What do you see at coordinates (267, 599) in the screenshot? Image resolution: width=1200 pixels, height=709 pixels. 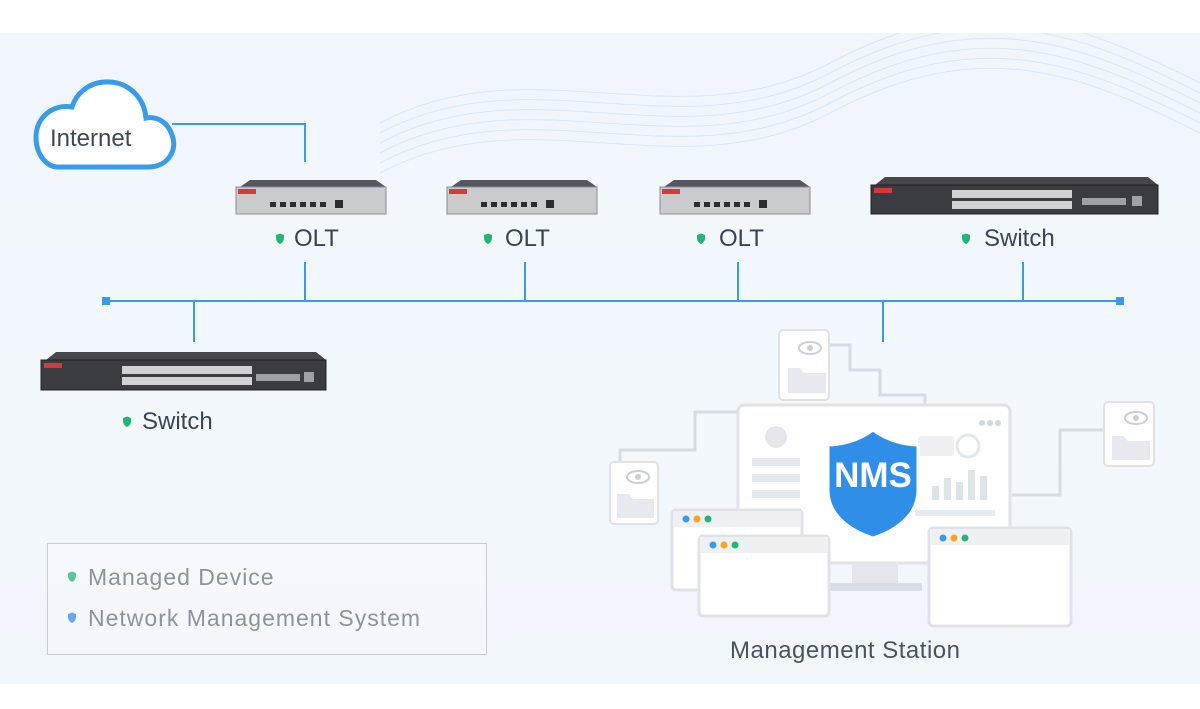 I see `legend-box: Managed Device Network Management System` at bounding box center [267, 599].